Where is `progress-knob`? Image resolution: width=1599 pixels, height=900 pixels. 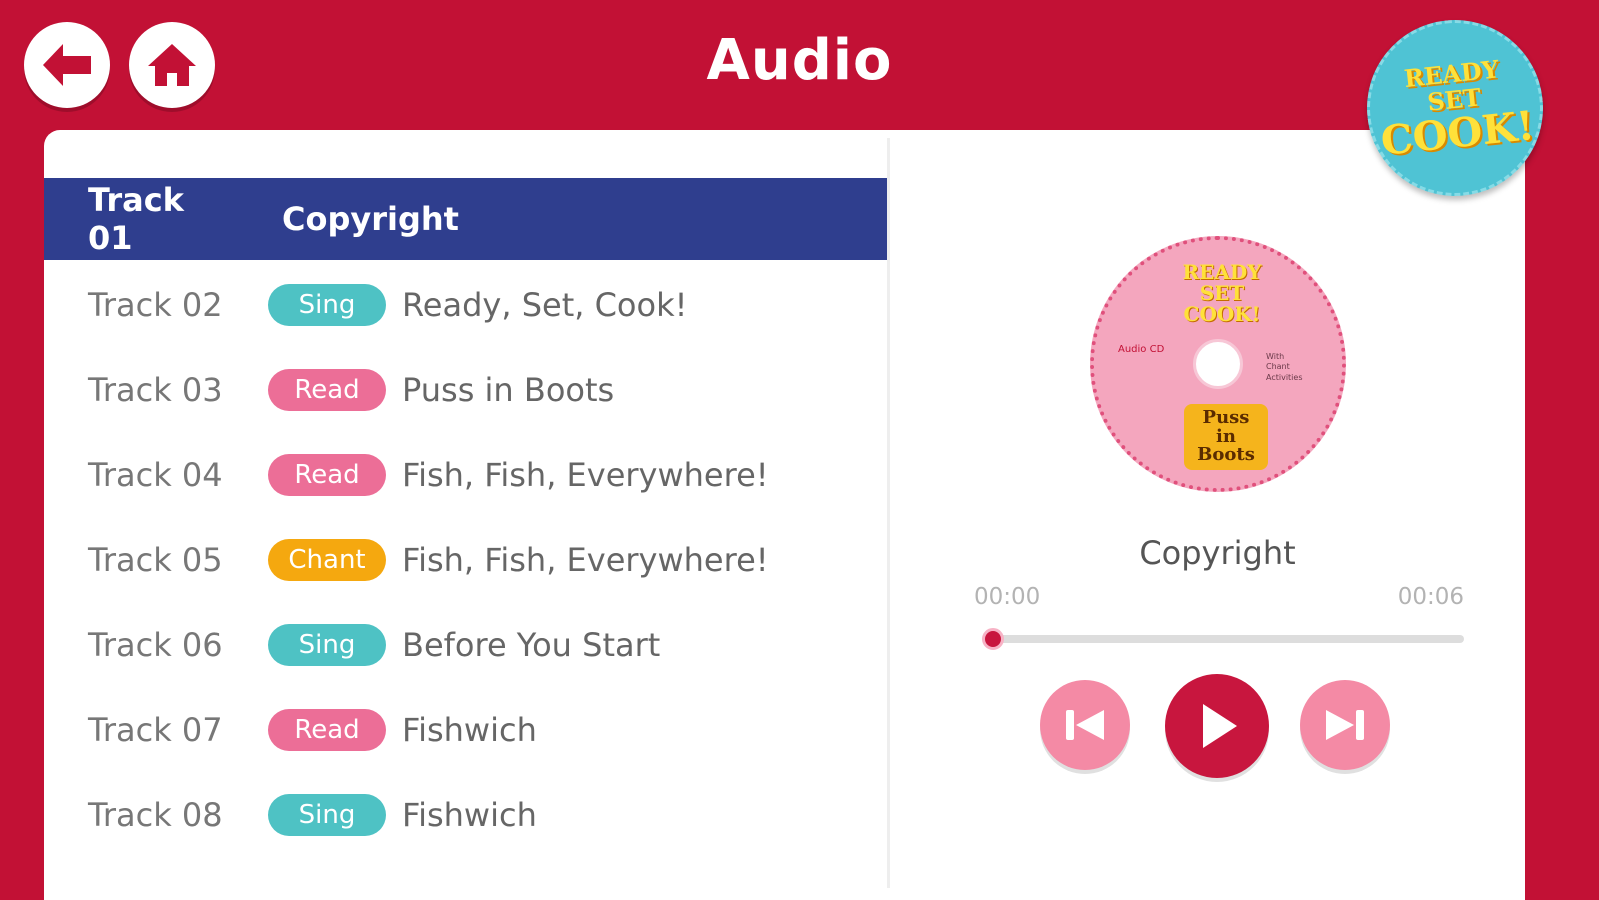 progress-knob is located at coordinates (992, 639).